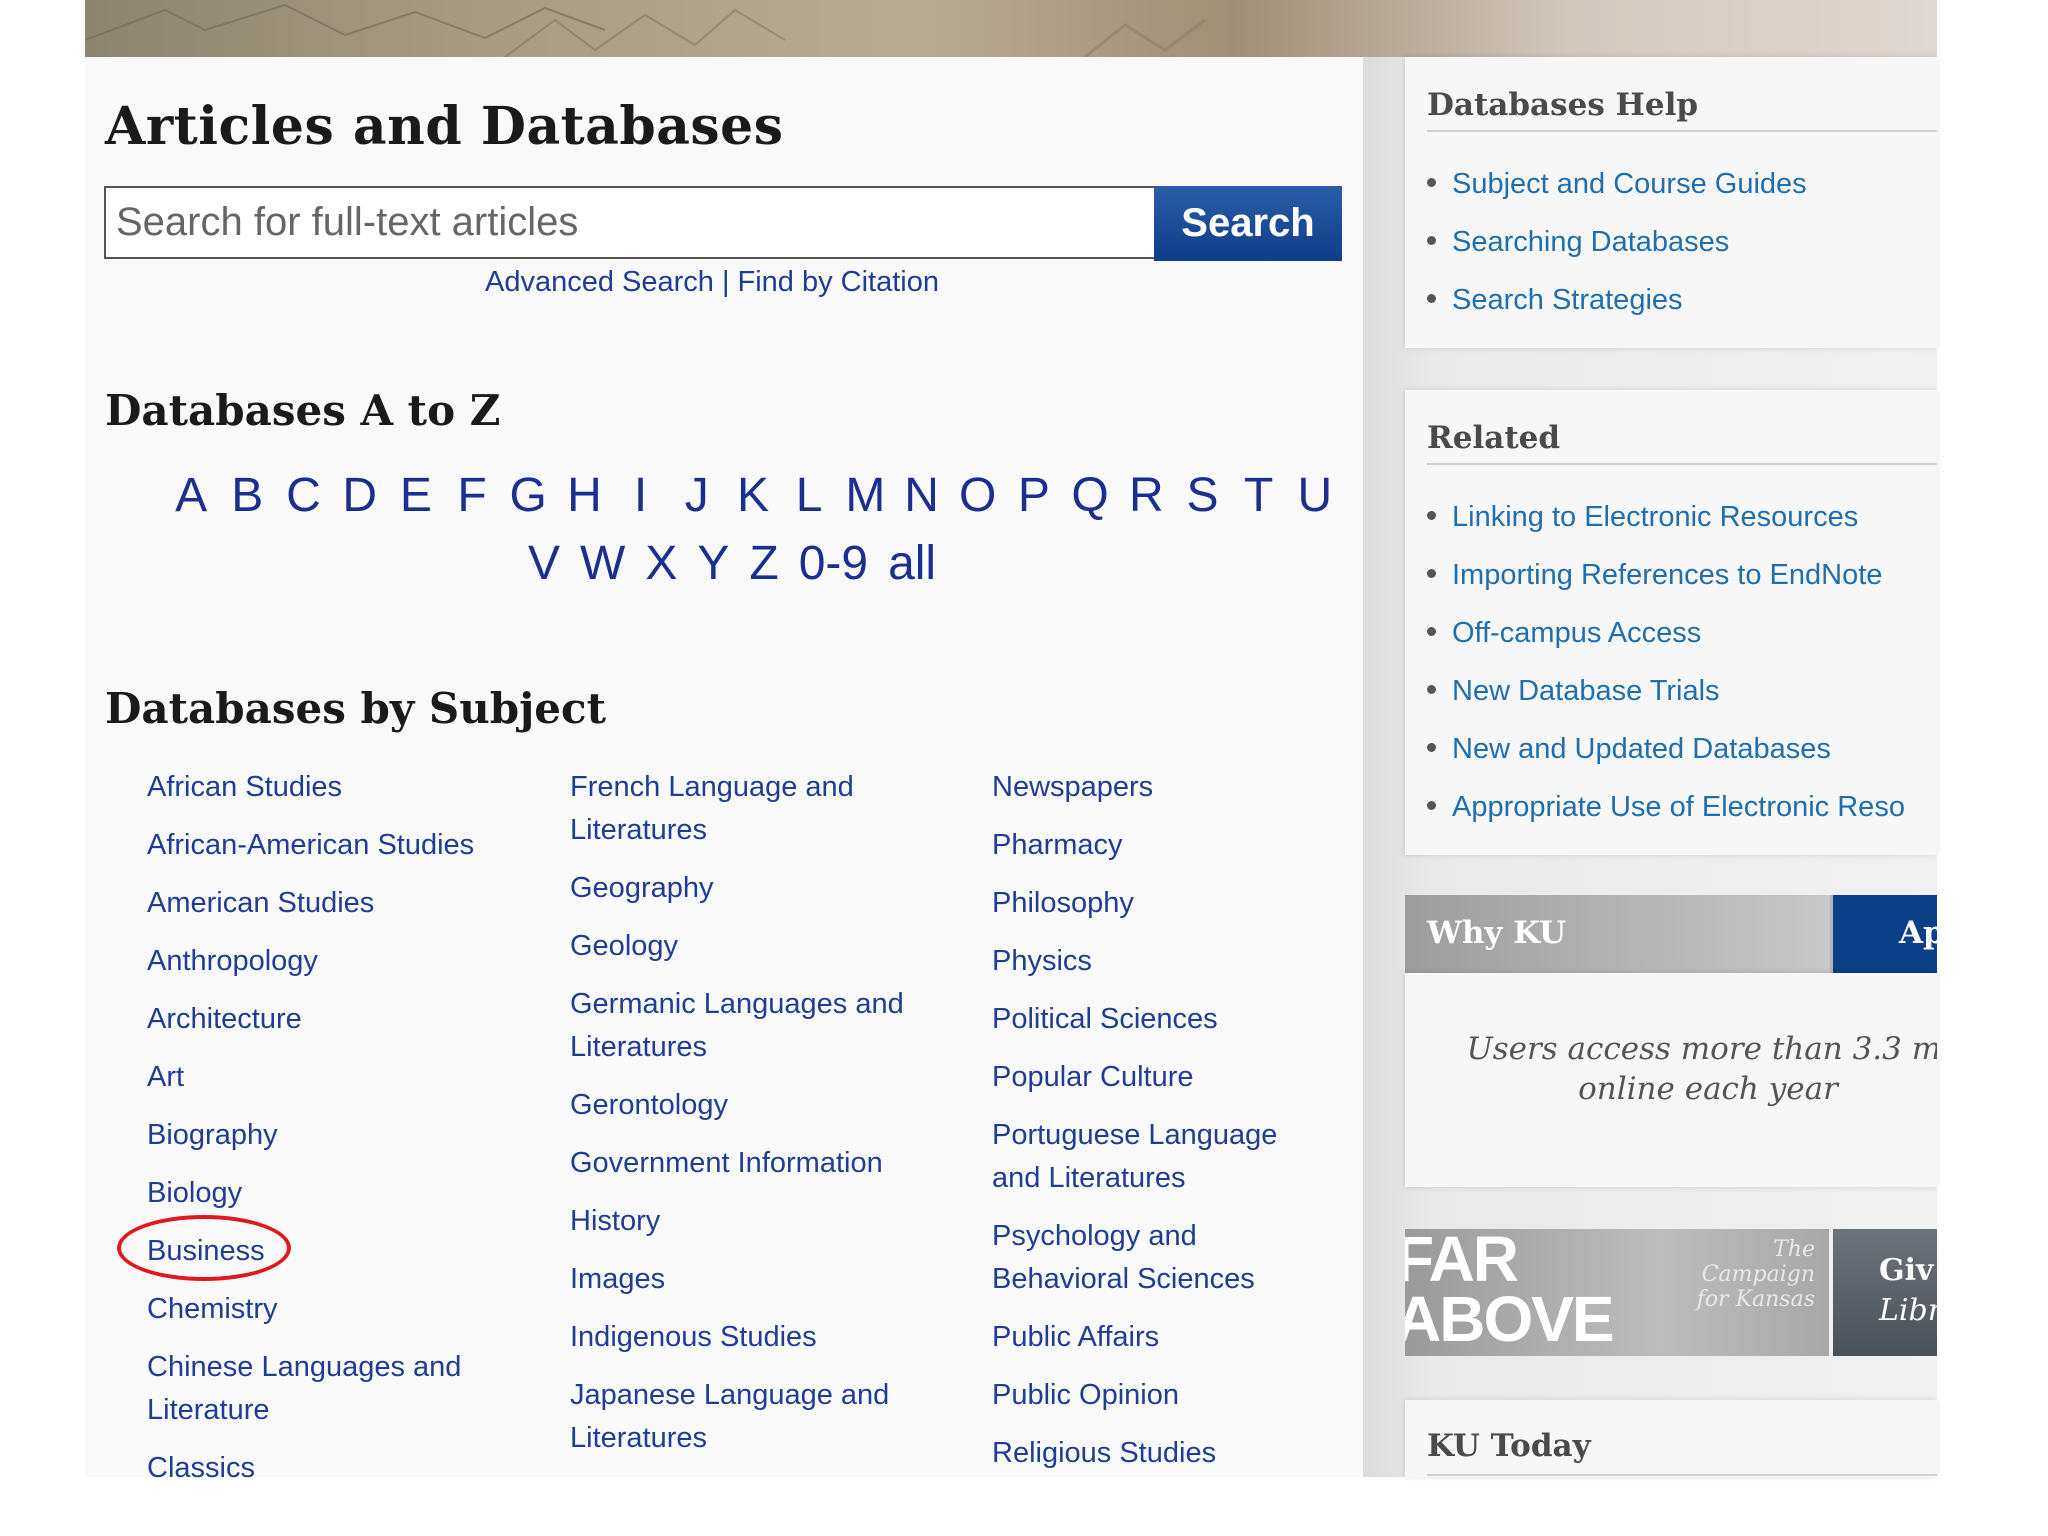  What do you see at coordinates (1563, 105) in the screenshot?
I see `databases-help-title: Databases Help` at bounding box center [1563, 105].